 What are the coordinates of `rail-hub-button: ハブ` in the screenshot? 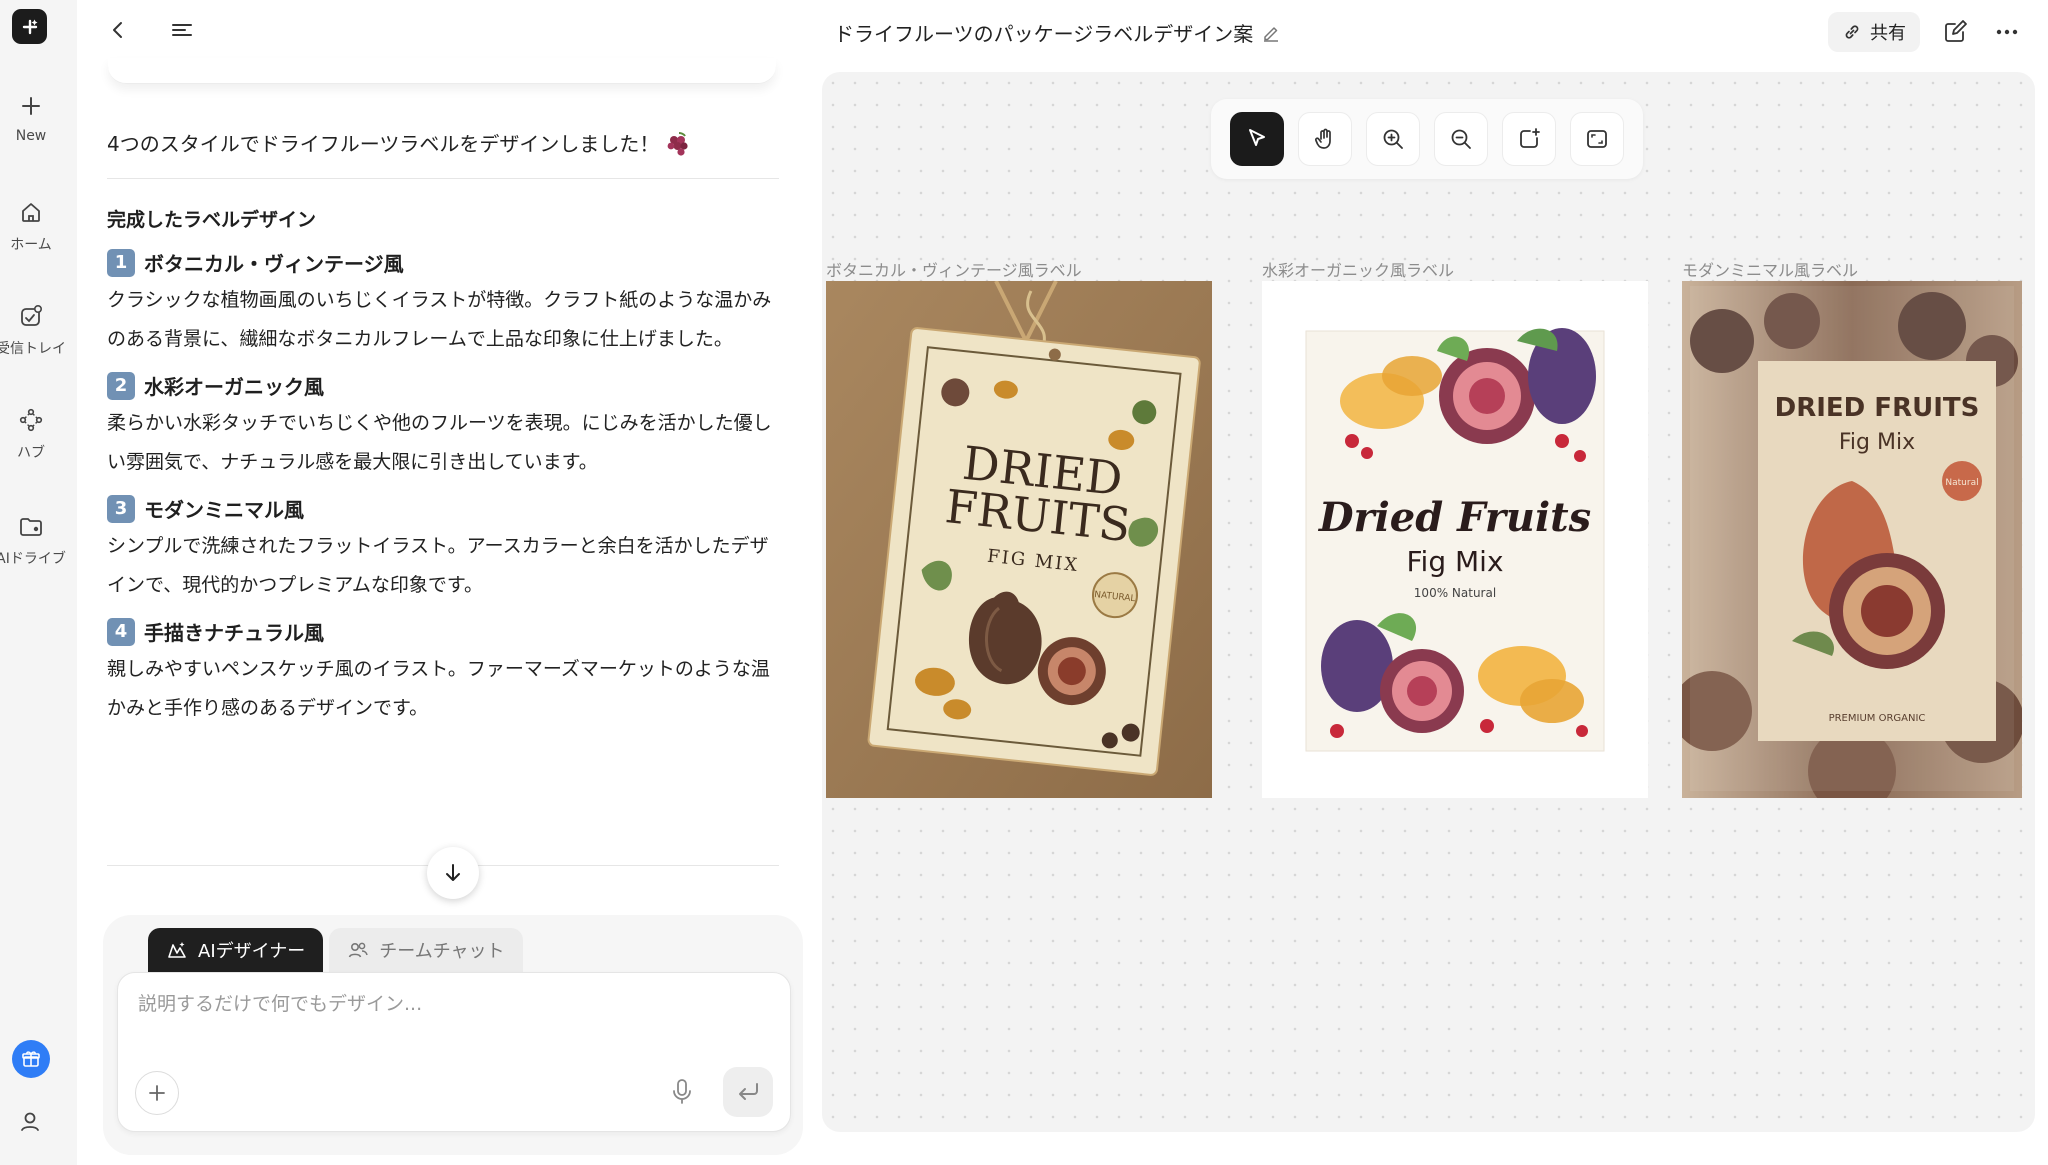 It's located at (31, 434).